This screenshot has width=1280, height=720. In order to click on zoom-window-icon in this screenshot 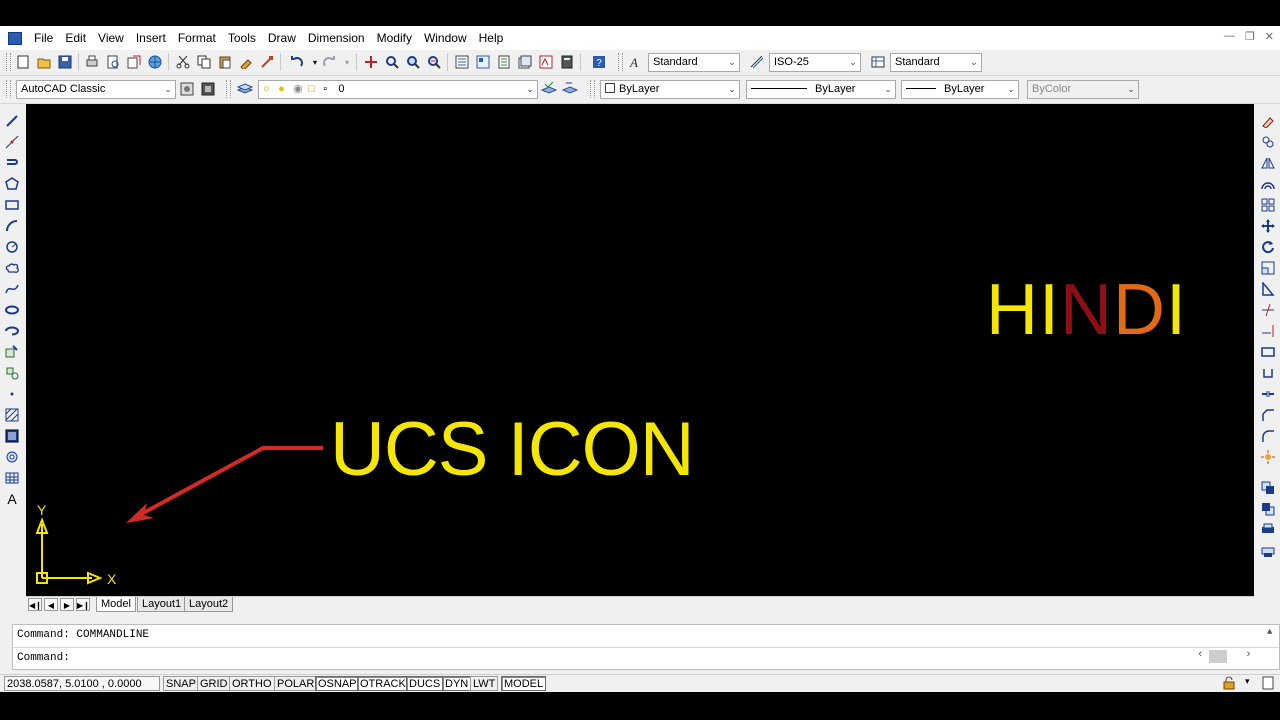, I will do `click(413, 62)`.